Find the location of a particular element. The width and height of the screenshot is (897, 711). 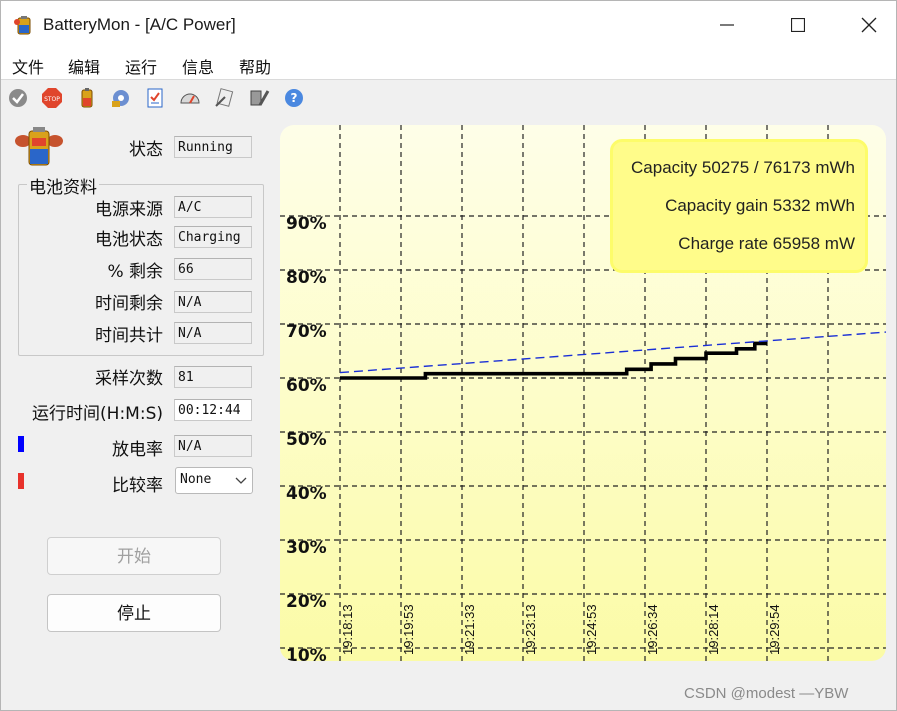

y-tick-label: 70% is located at coordinates (306, 332).